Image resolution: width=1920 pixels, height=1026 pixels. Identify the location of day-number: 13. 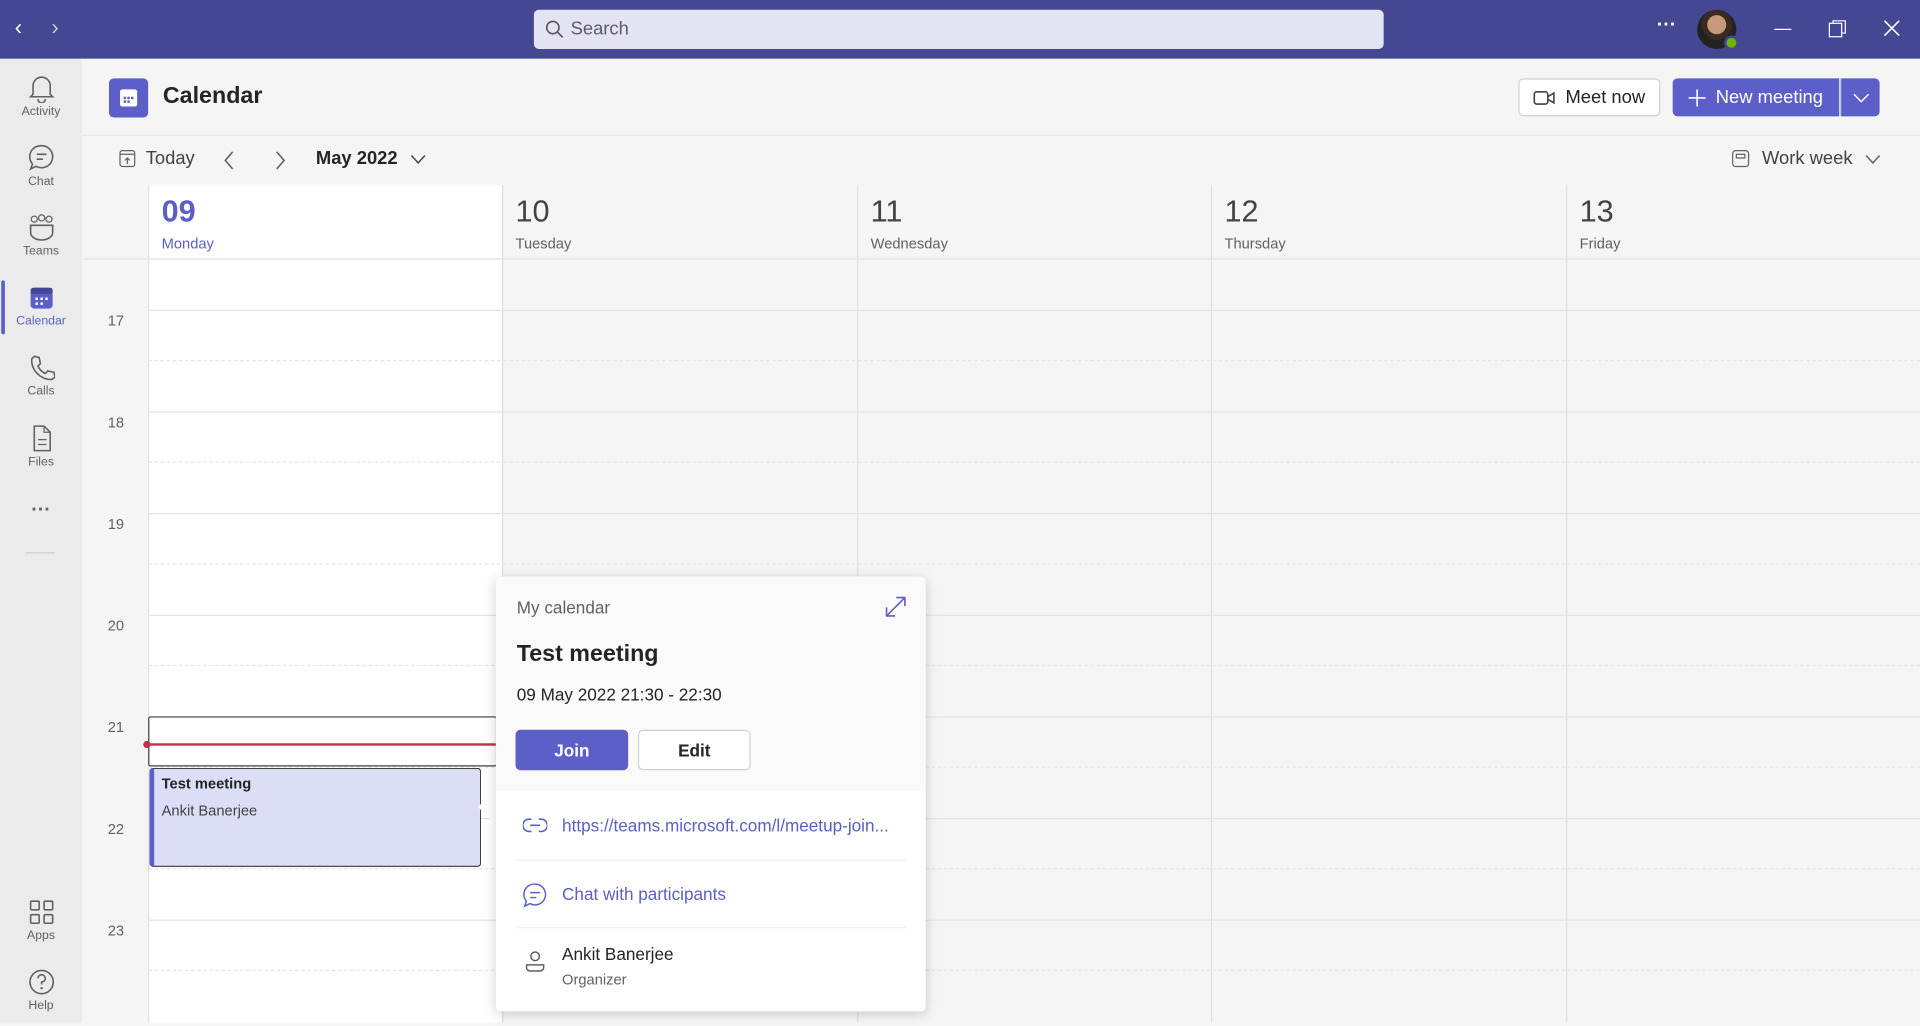
(1596, 211).